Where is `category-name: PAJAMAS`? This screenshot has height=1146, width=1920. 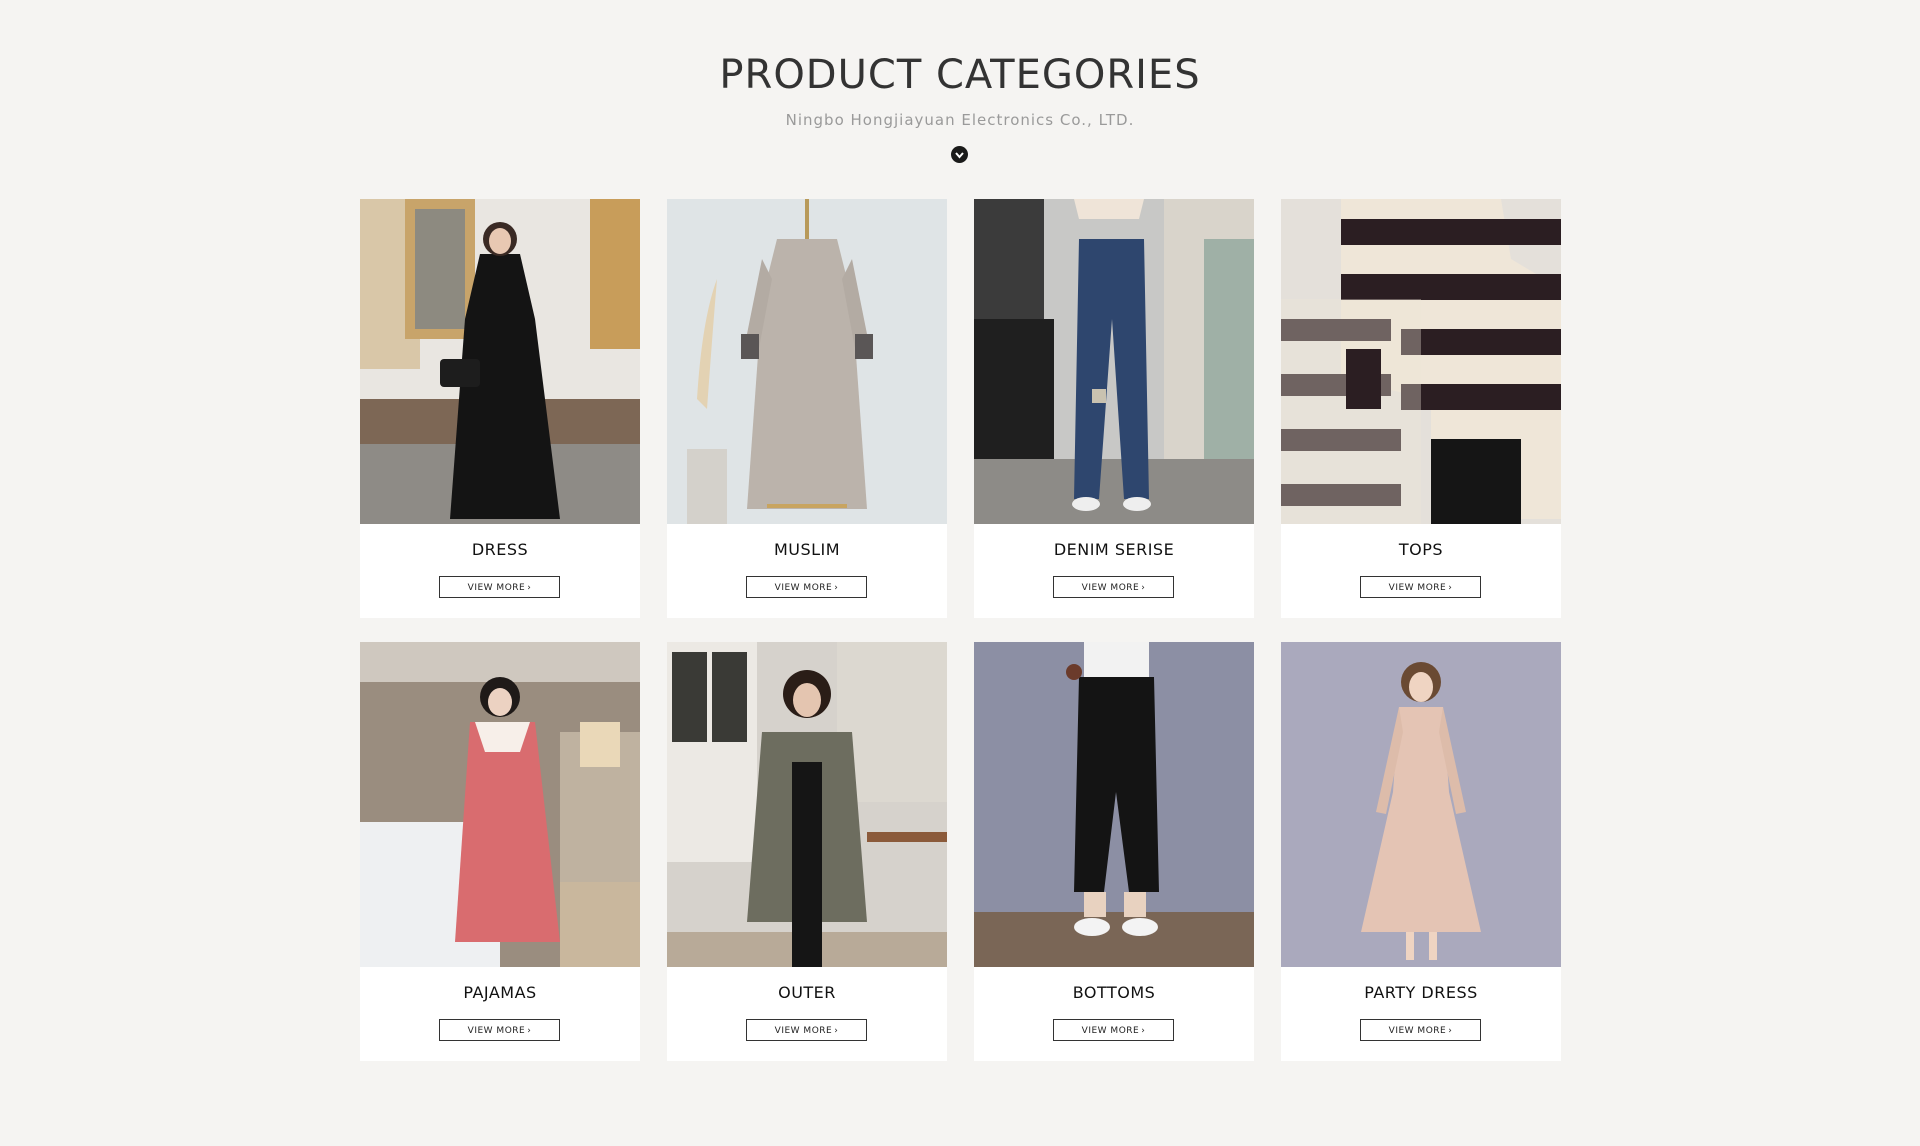
category-name: PAJAMAS is located at coordinates (500, 992).